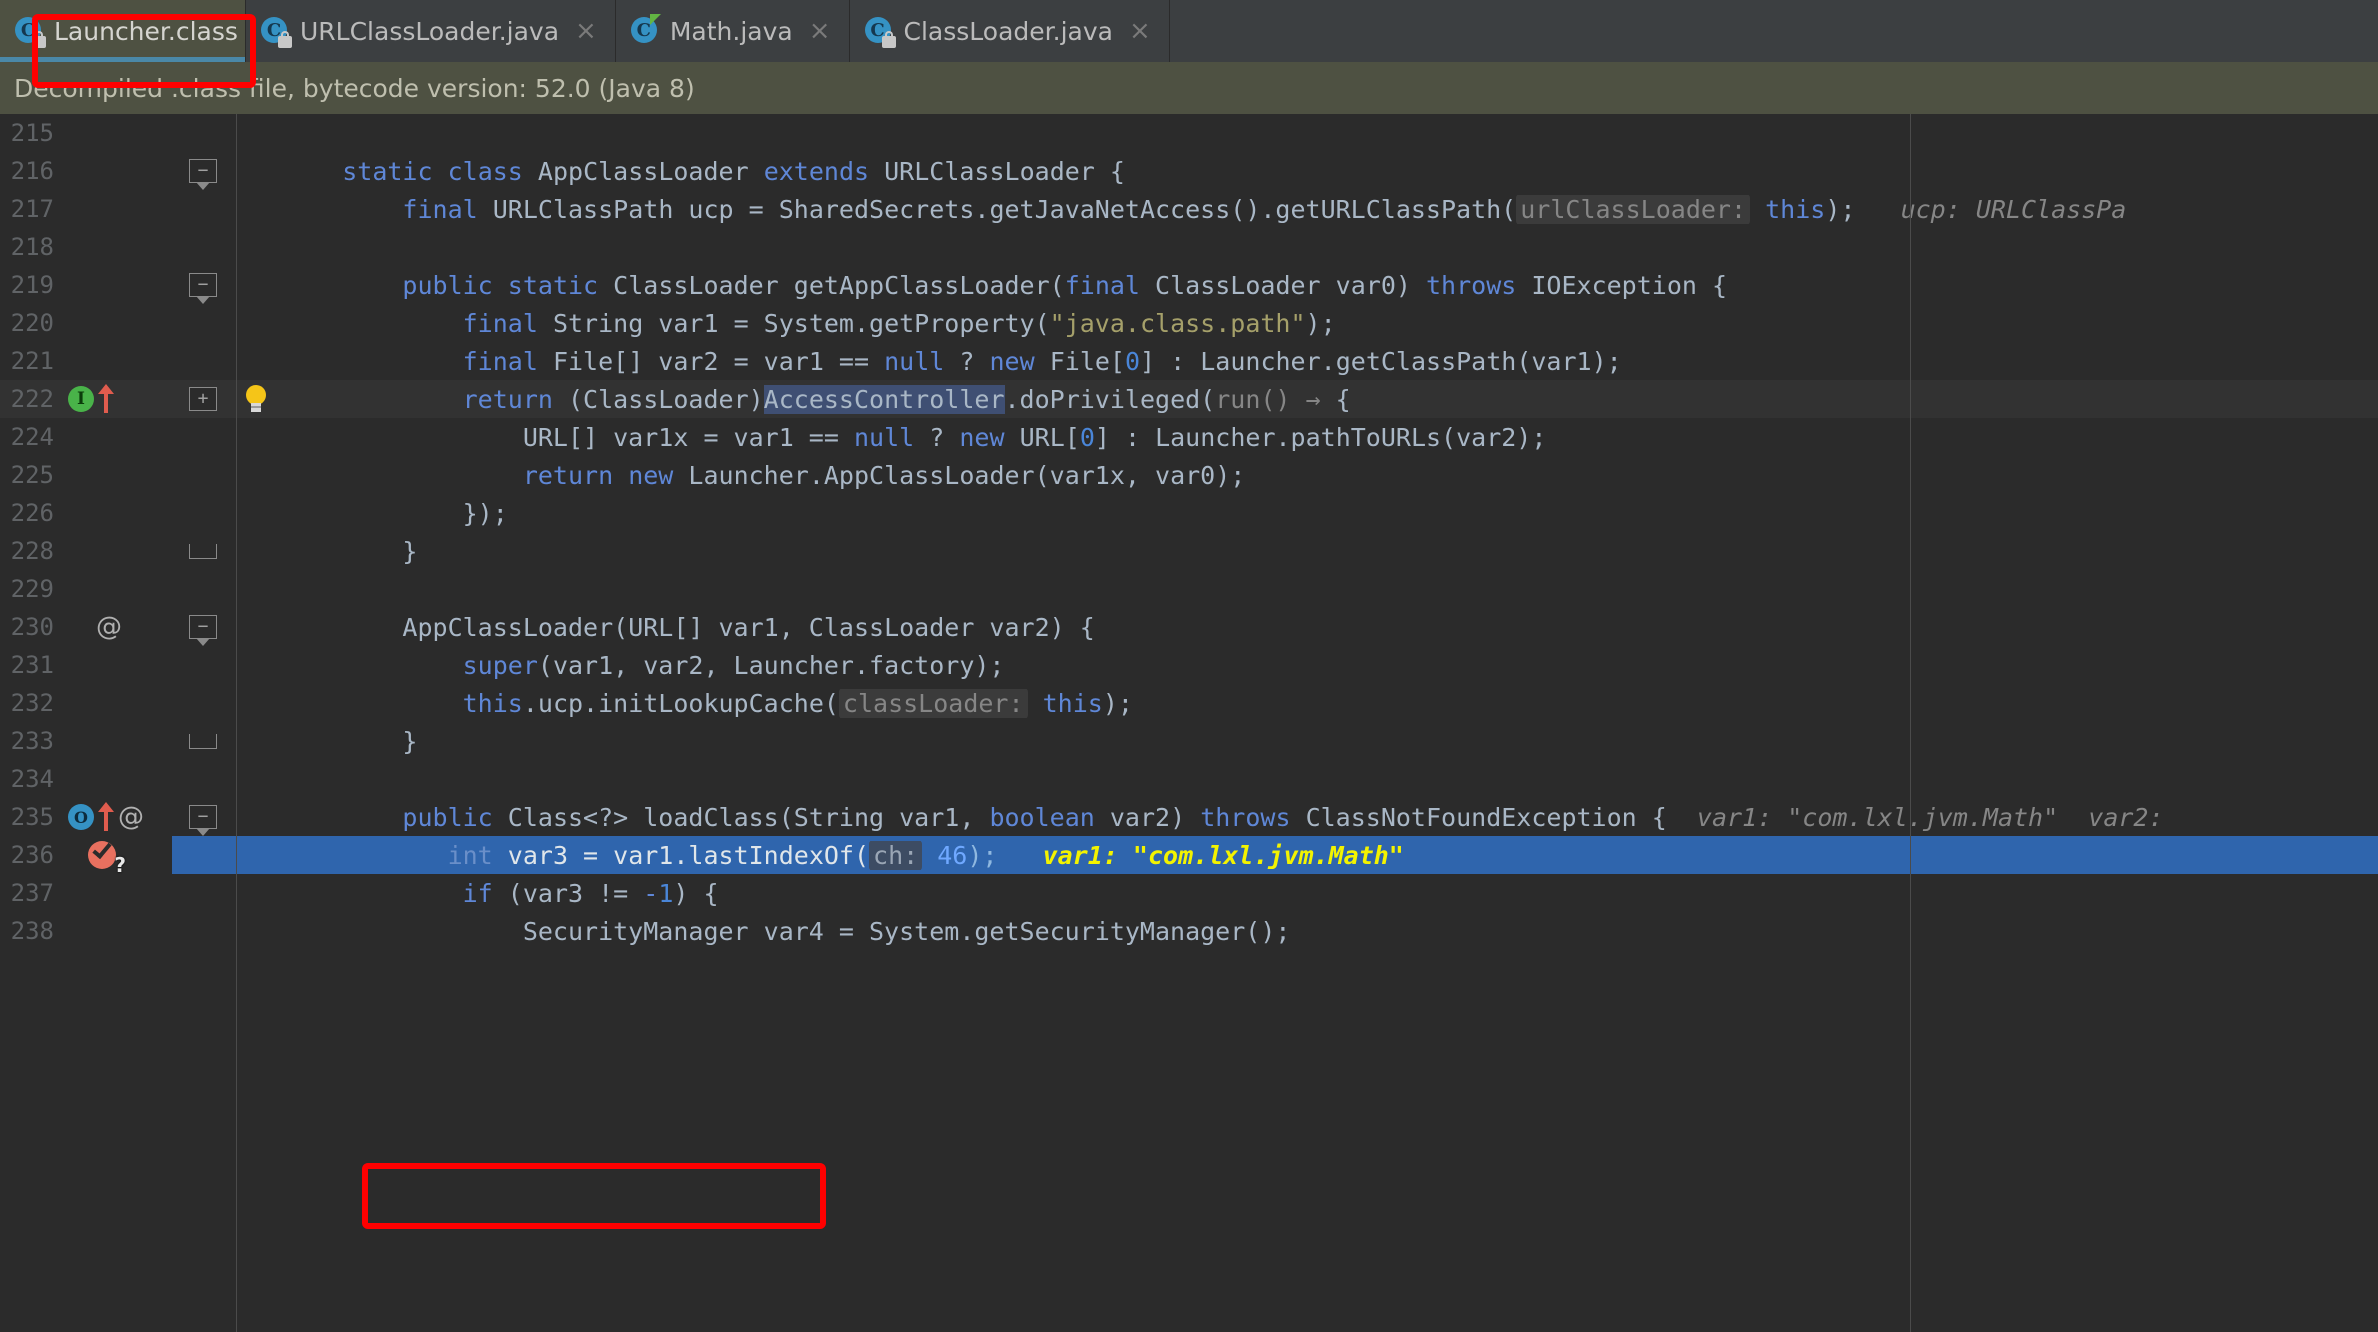 This screenshot has height=1332, width=2378. What do you see at coordinates (32, 361) in the screenshot?
I see `line-number: 221` at bounding box center [32, 361].